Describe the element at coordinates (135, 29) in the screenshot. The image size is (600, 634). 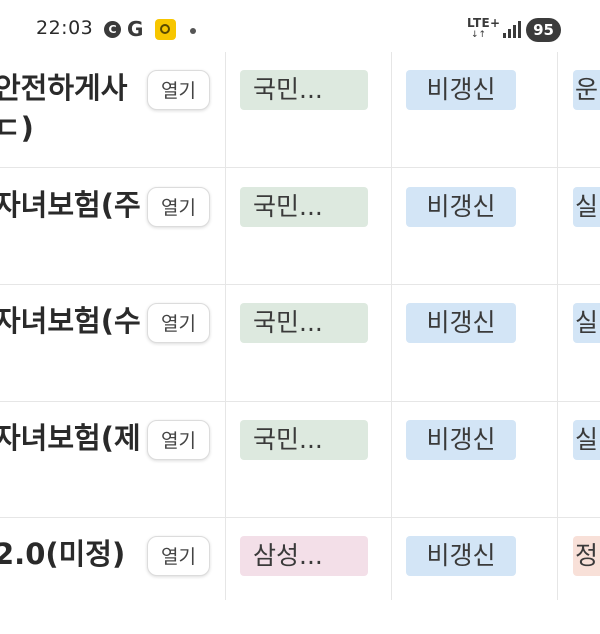
I see `google-notification-icon: G` at that location.